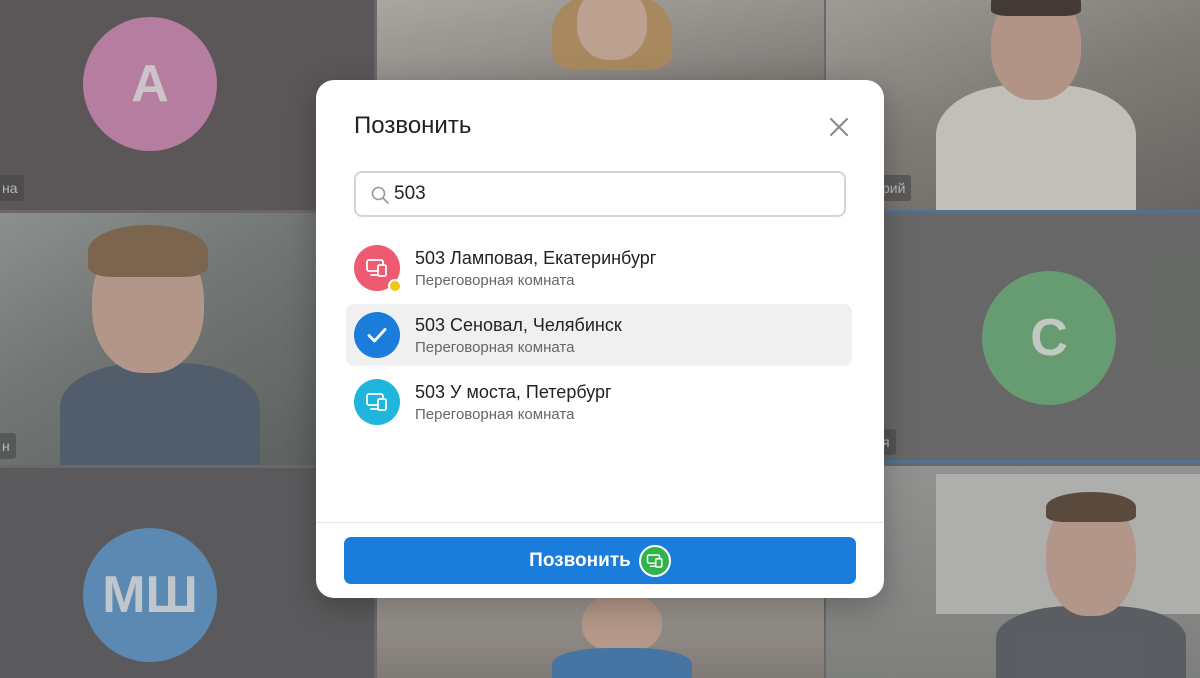  I want to click on room-avatar-selected, so click(377, 335).